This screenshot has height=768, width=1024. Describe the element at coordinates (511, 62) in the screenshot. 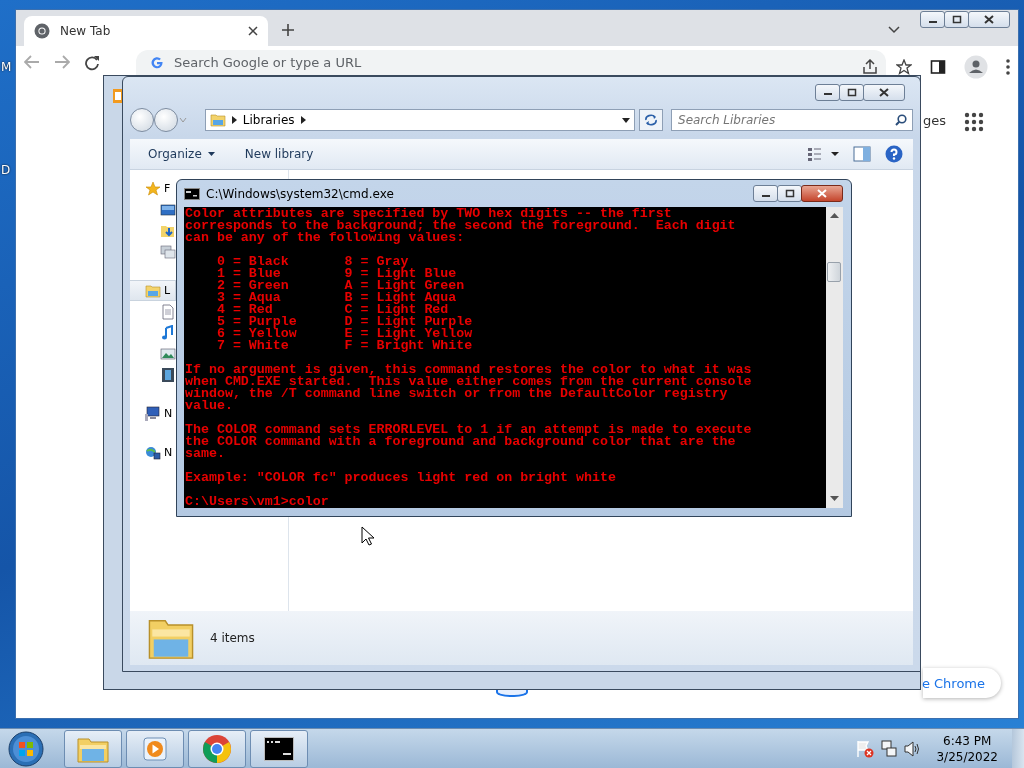

I see `address-bar: Search Google or type a URL` at that location.